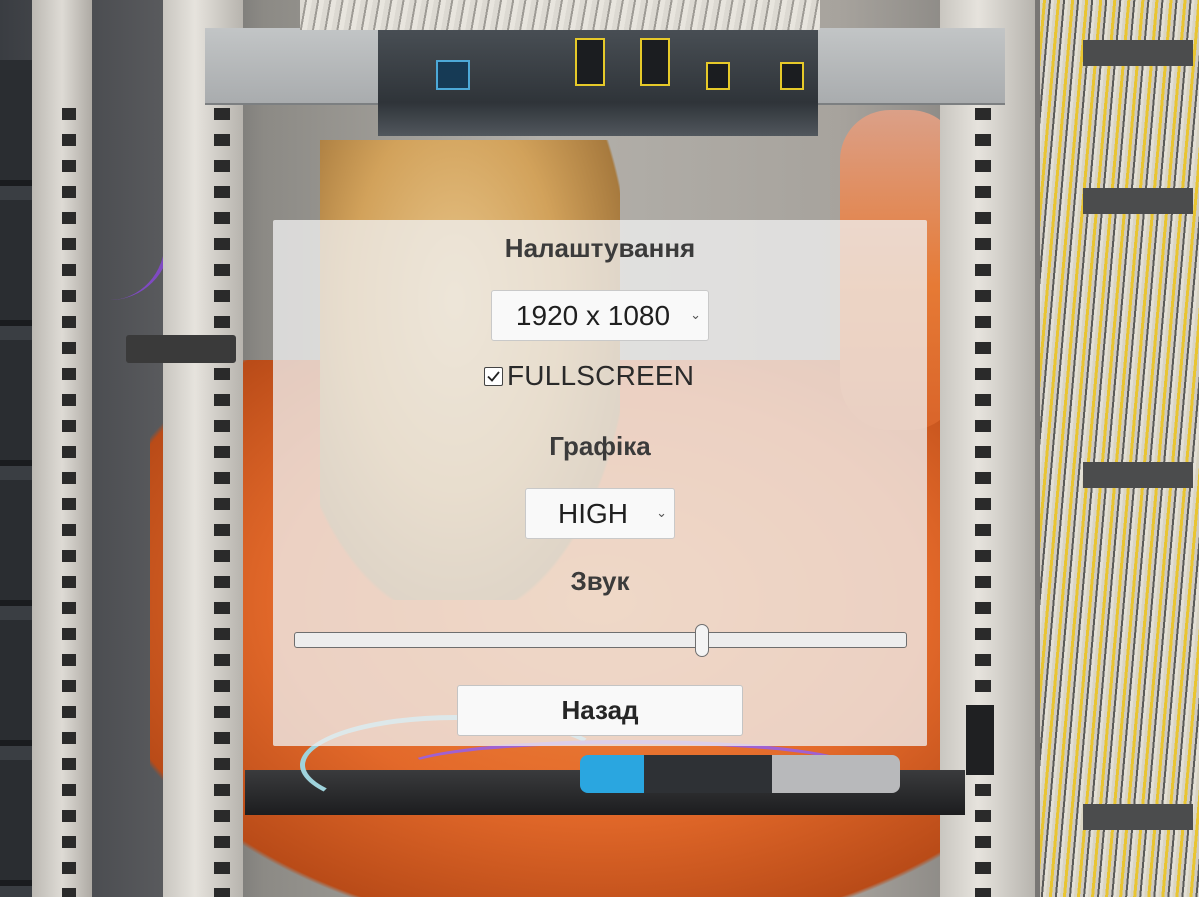 The width and height of the screenshot is (1199, 897). I want to click on volume-slider-track, so click(600, 640).